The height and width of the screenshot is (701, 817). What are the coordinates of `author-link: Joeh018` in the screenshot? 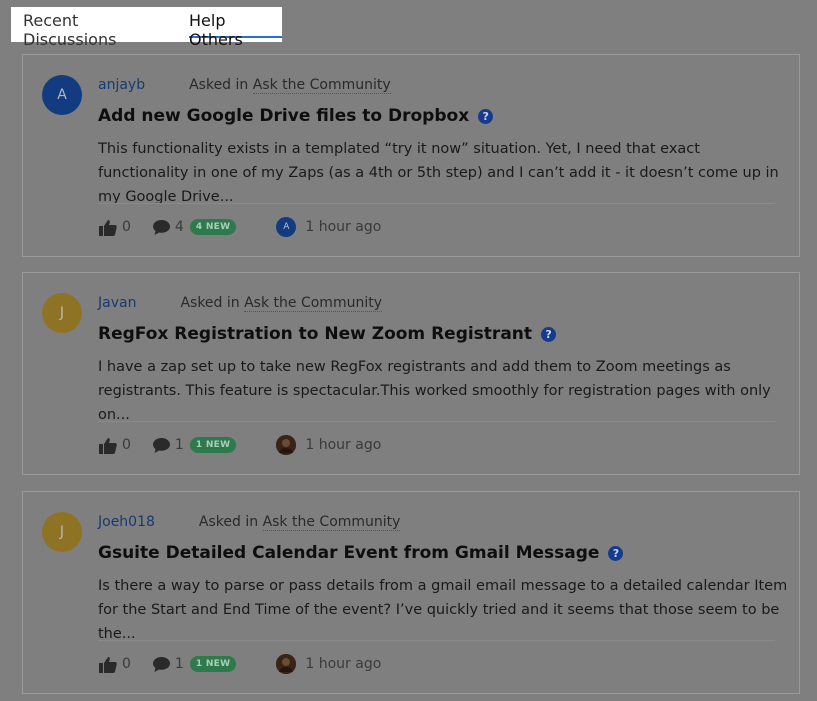 It's located at (126, 522).